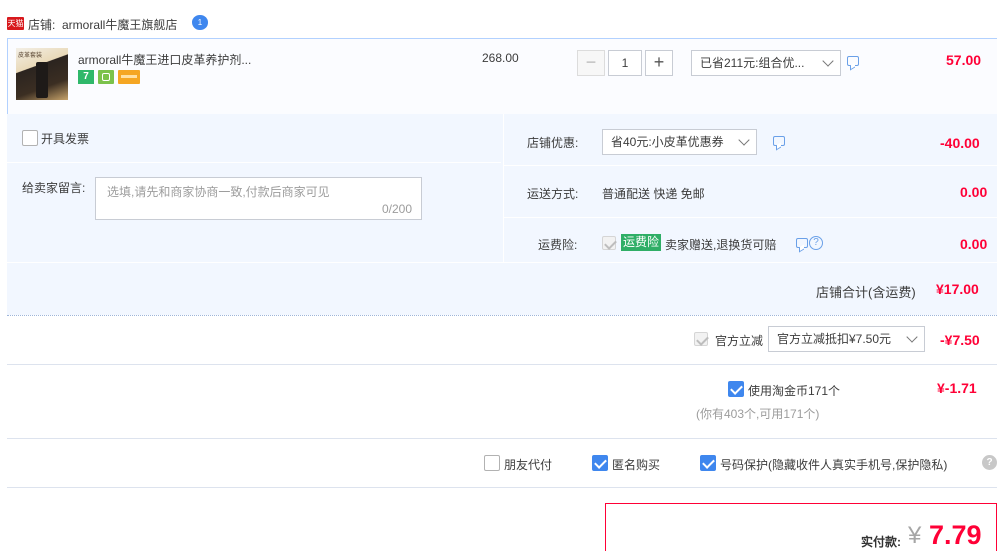 This screenshot has height=551, width=1002. Describe the element at coordinates (7, 76) in the screenshot. I see `item-row-left-border` at that location.